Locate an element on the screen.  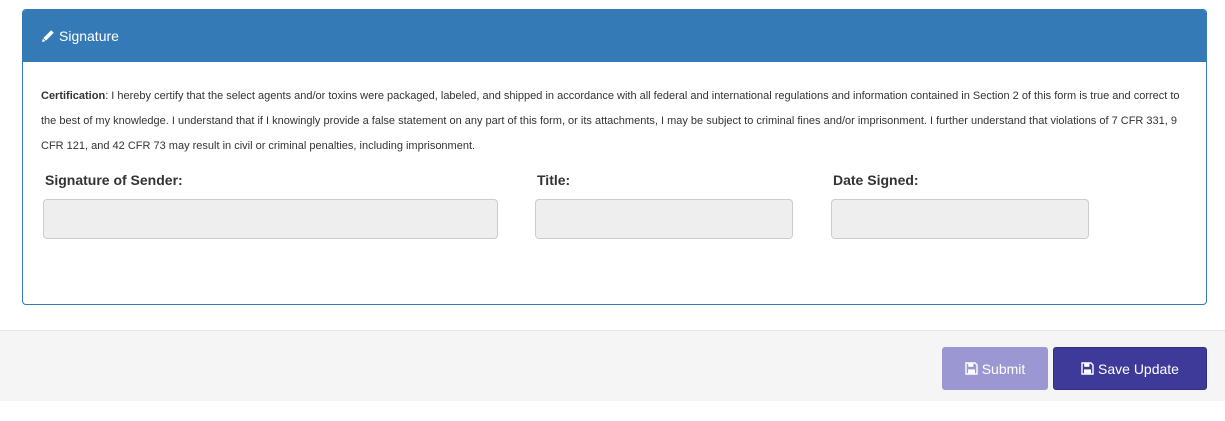
signature-of-sender-input is located at coordinates (270, 219).